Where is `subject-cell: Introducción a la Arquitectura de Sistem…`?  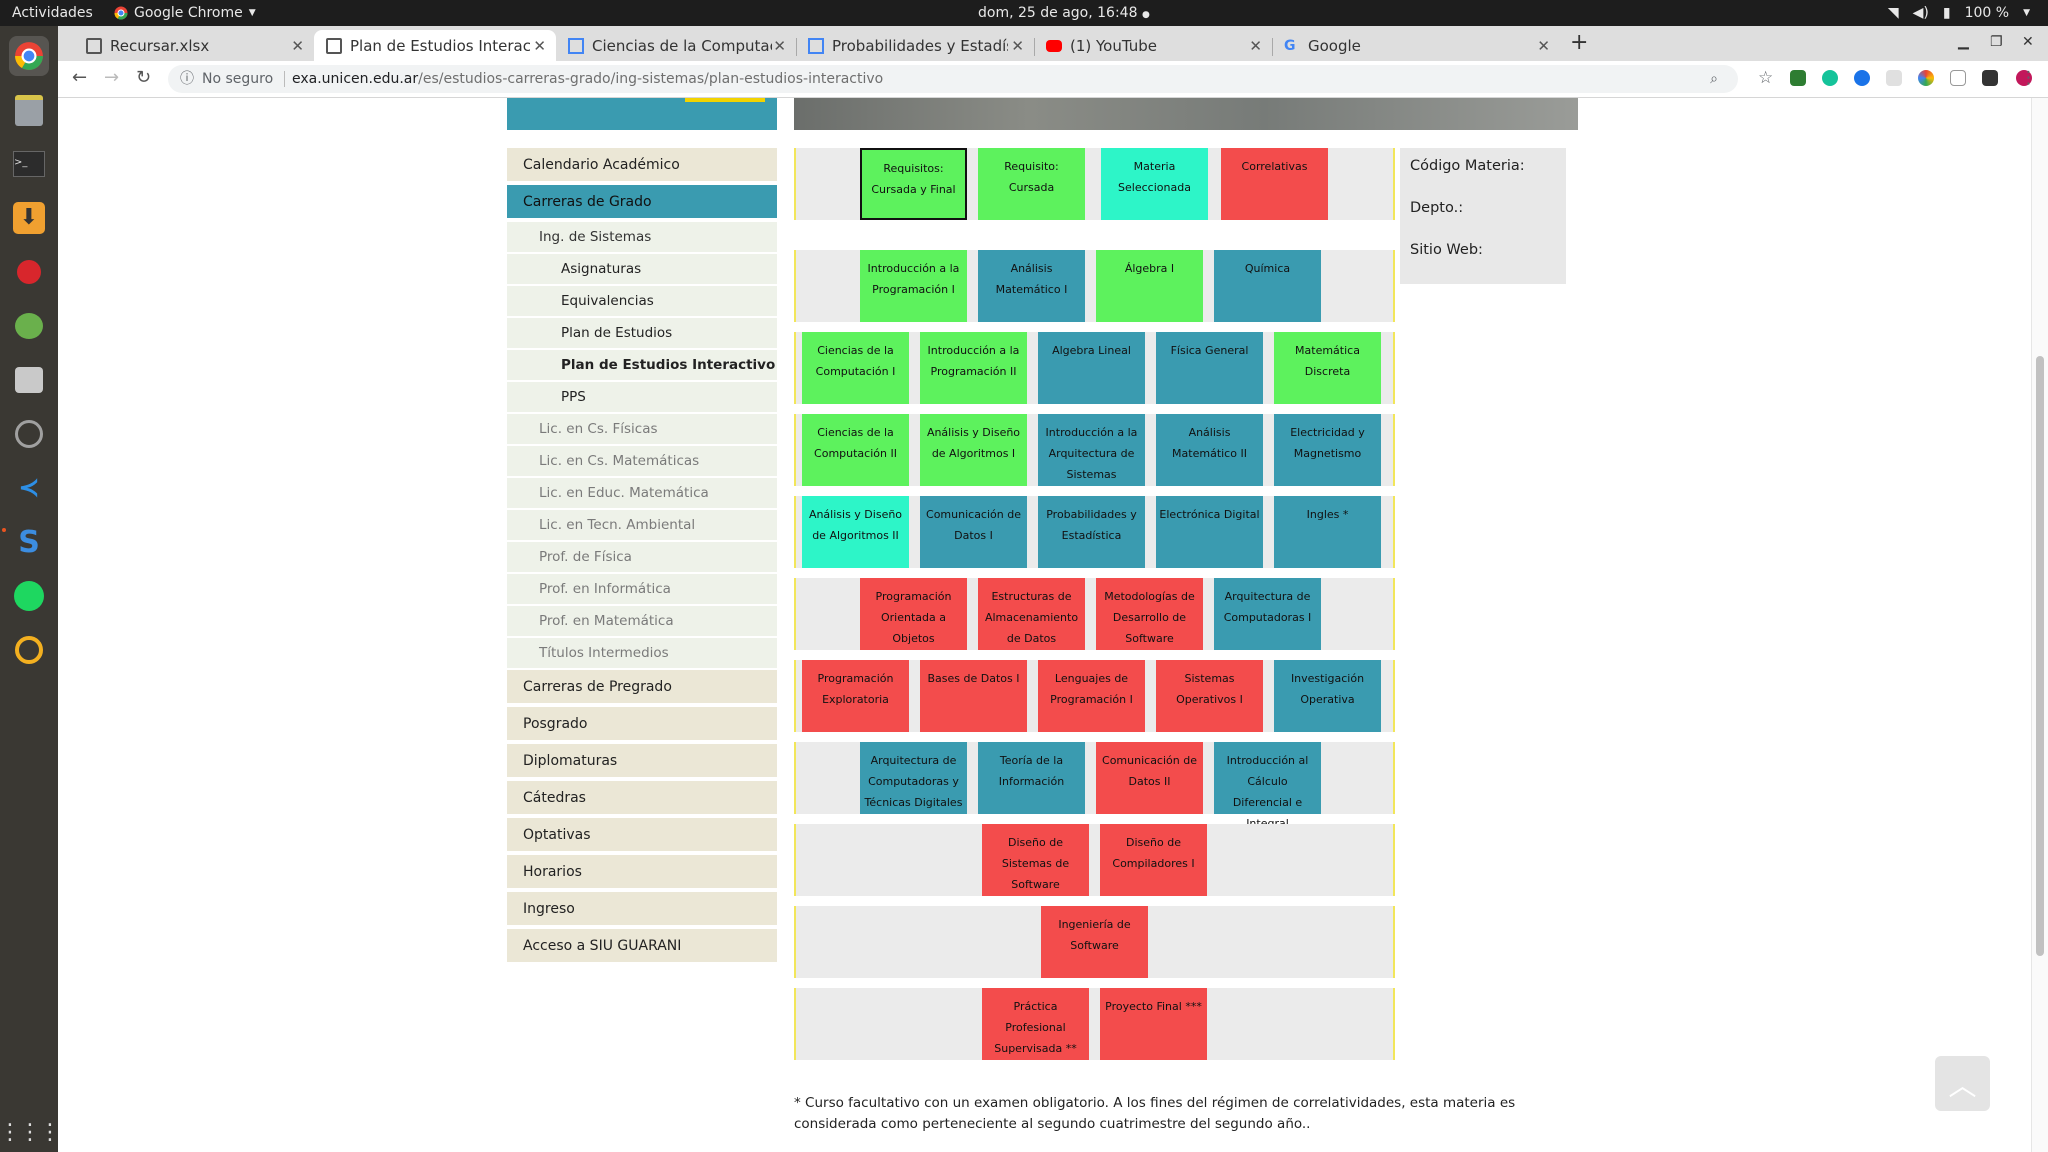
subject-cell: Introducción a la Arquitectura de Sistem… is located at coordinates (1091, 450).